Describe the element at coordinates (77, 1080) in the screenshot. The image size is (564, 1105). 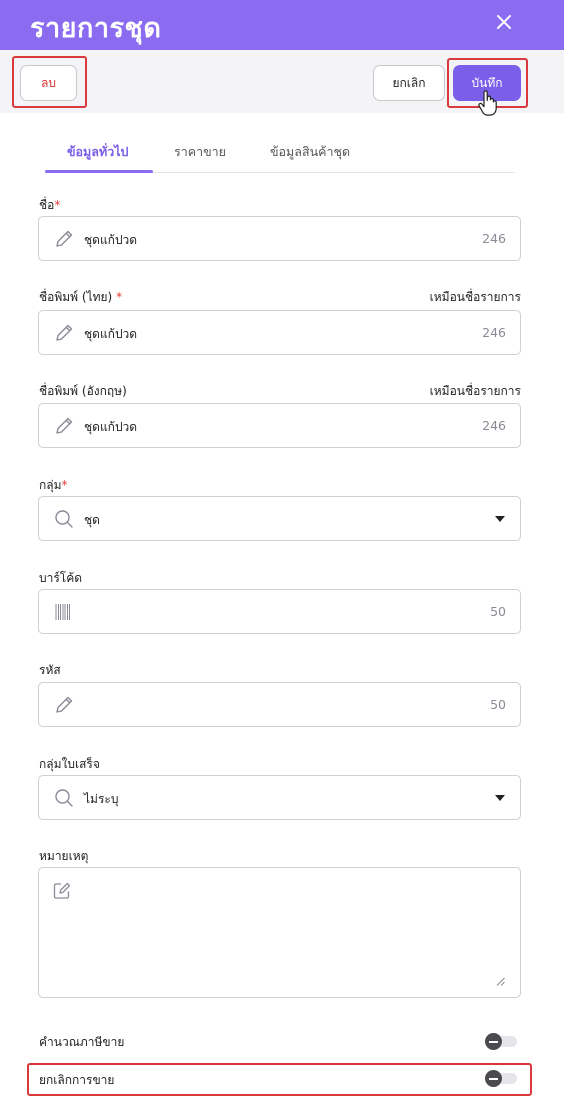
I see `cancel-sale-label: ยกเลิกการขาย` at that location.